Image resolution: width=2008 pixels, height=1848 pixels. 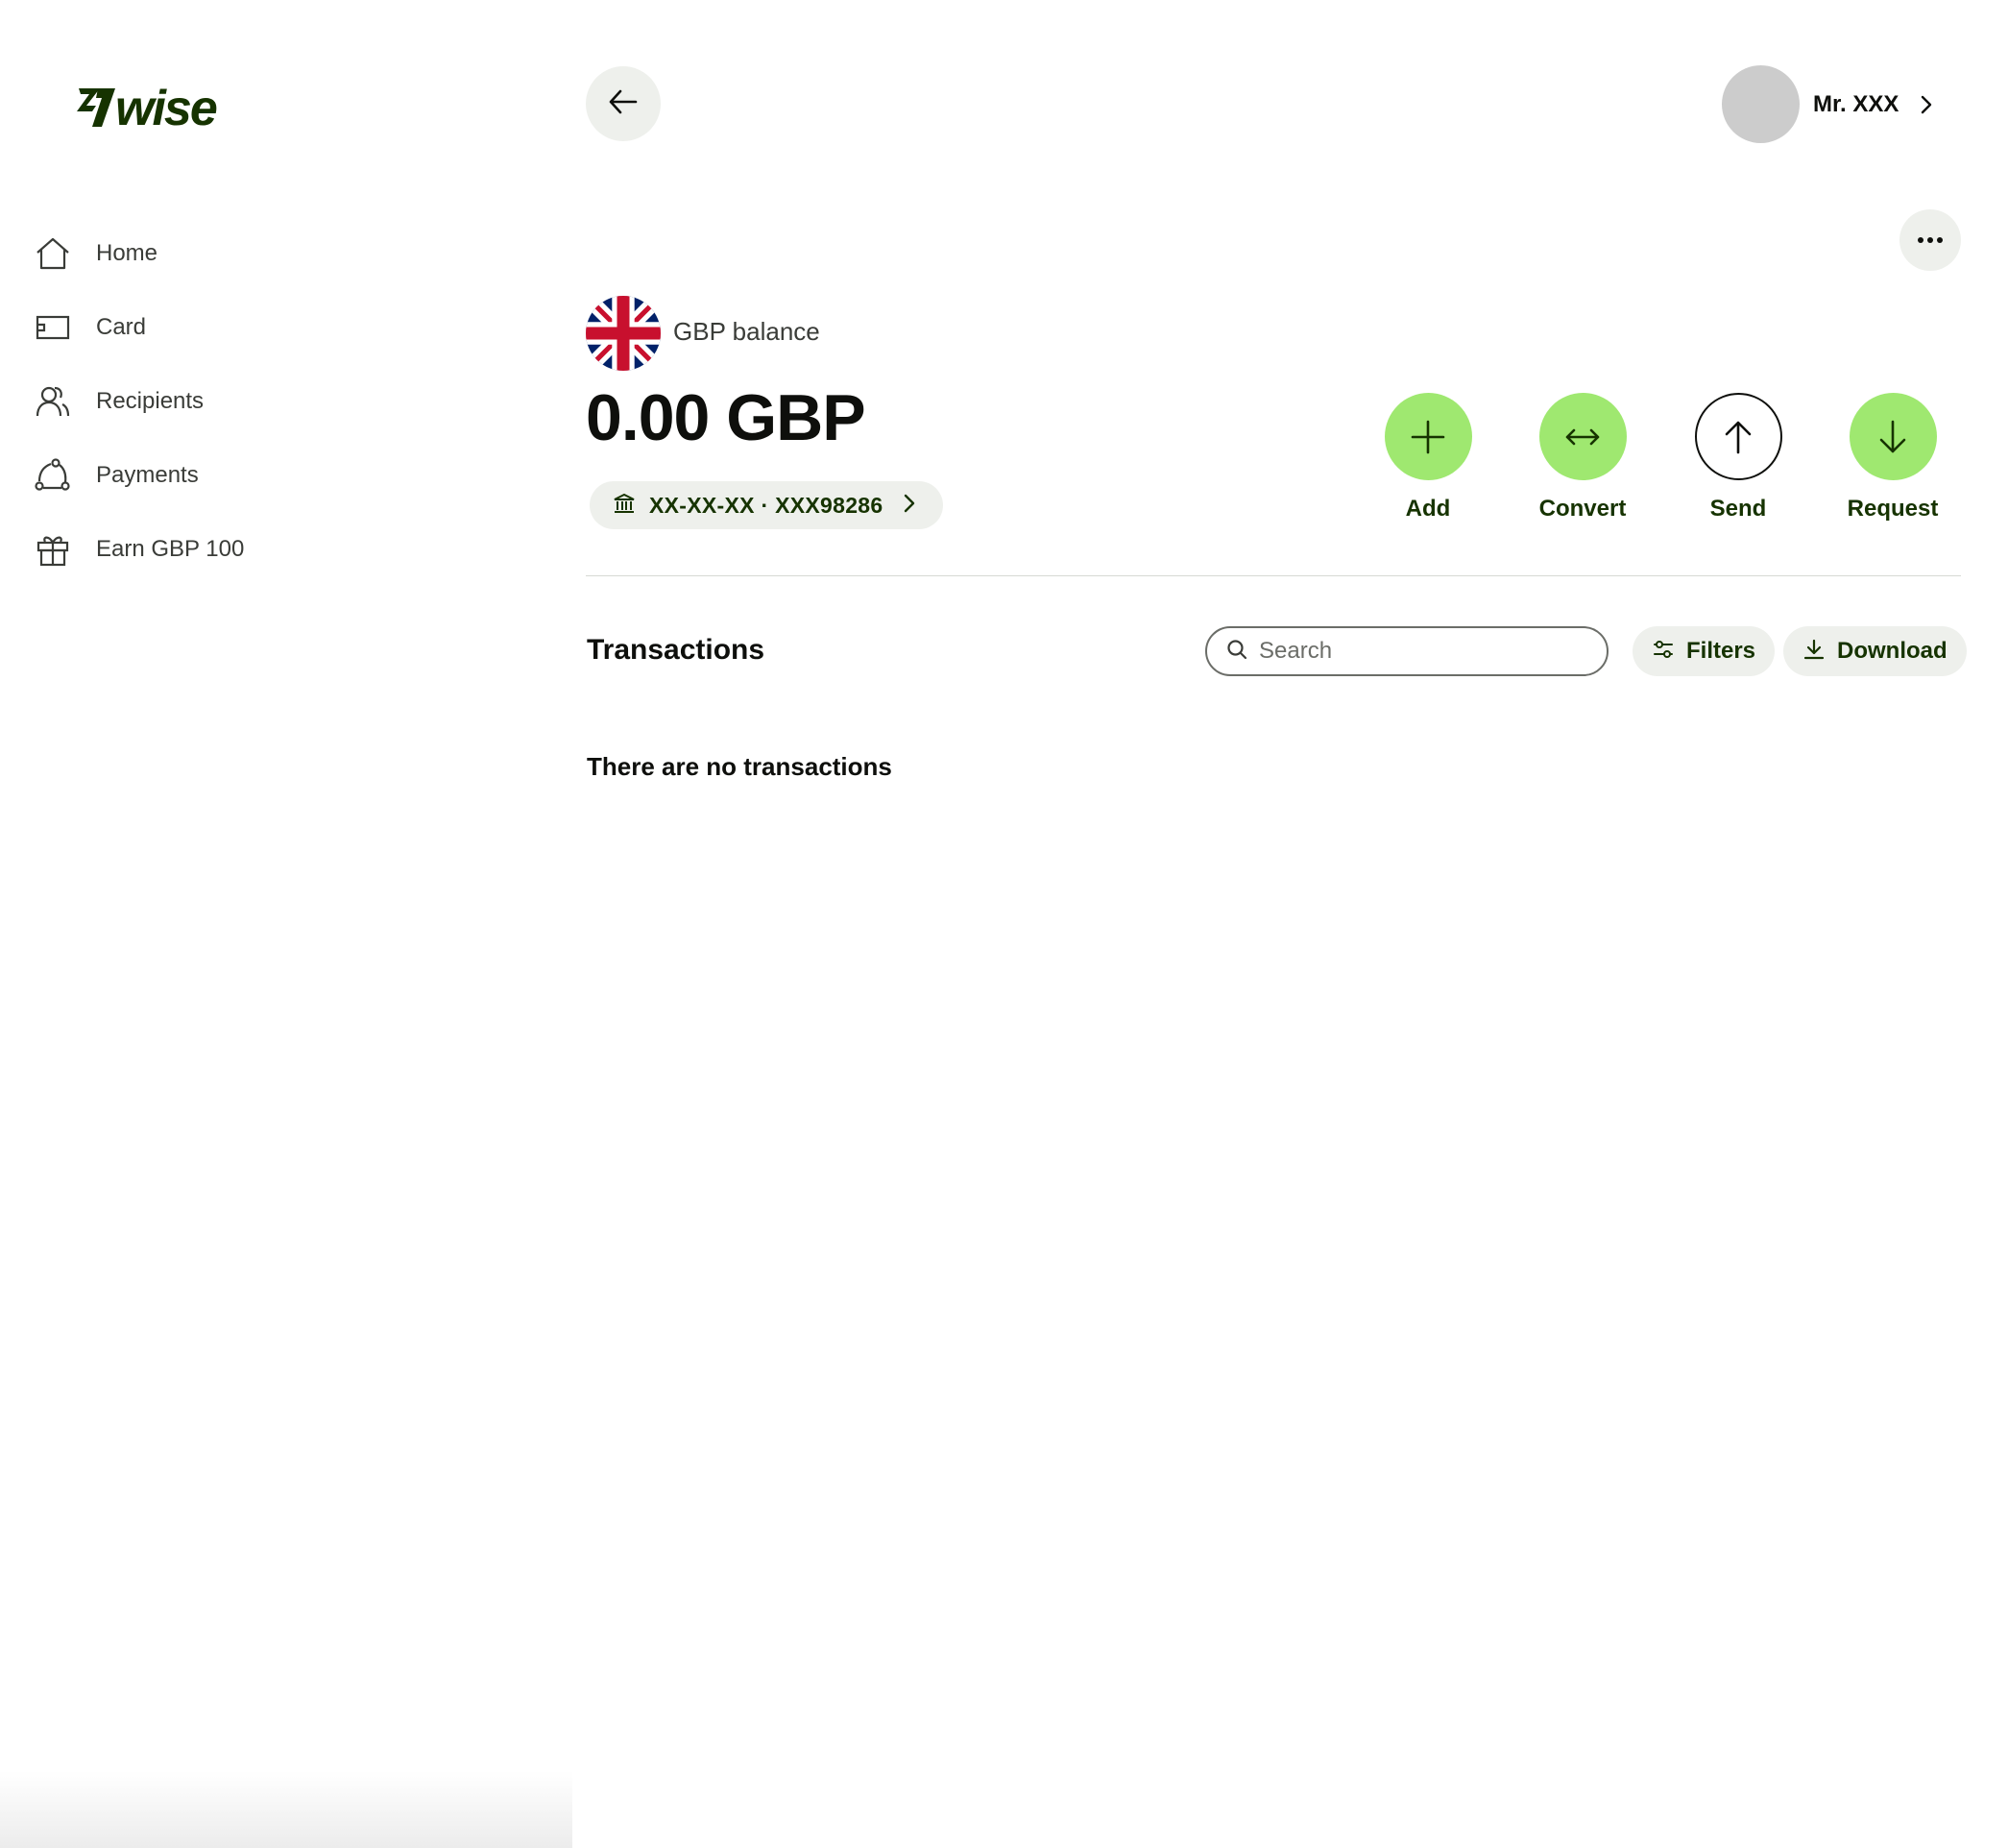 I want to click on account-details-text: XX-XX-XX · XXX98286, so click(x=766, y=505).